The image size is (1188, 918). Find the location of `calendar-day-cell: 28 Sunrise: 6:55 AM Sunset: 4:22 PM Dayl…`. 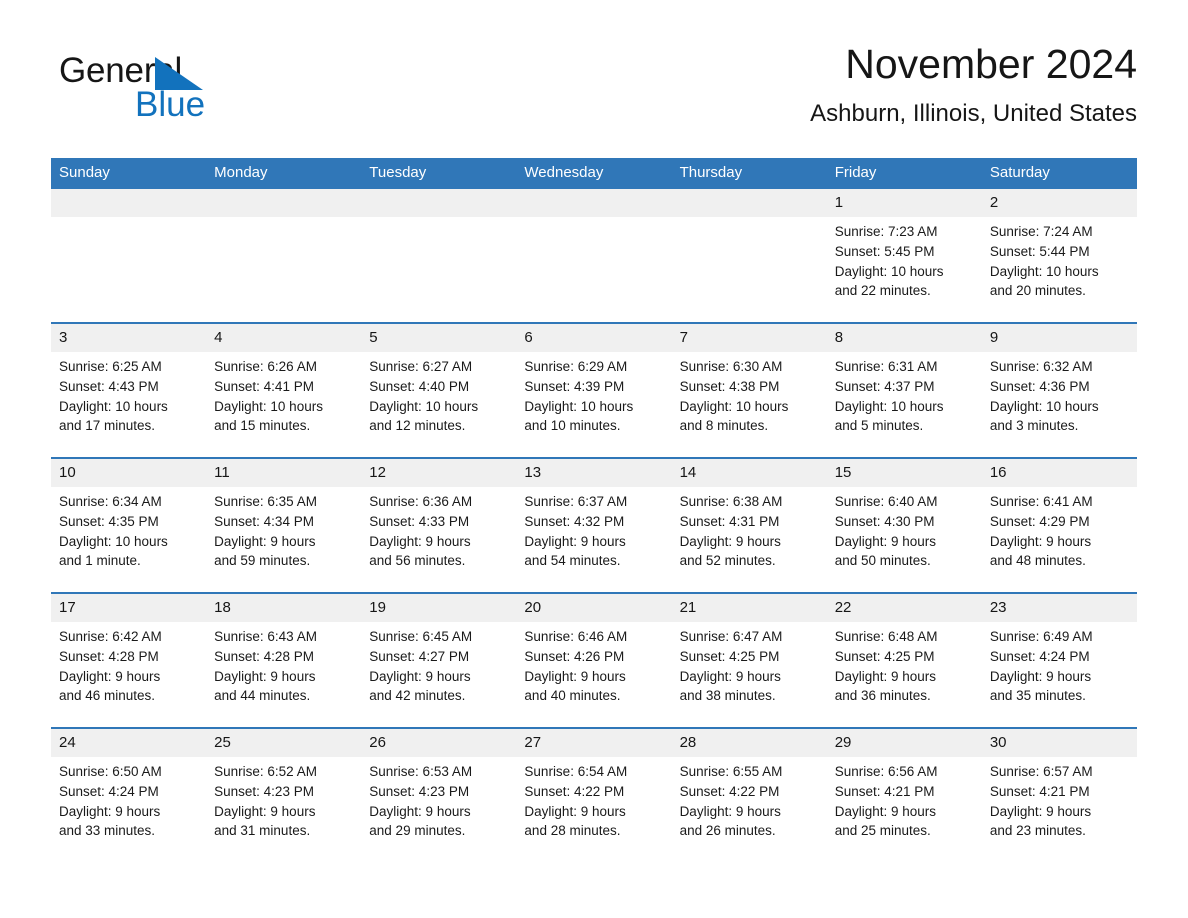

calendar-day-cell: 28 Sunrise: 6:55 AM Sunset: 4:22 PM Dayl… is located at coordinates (749, 794).